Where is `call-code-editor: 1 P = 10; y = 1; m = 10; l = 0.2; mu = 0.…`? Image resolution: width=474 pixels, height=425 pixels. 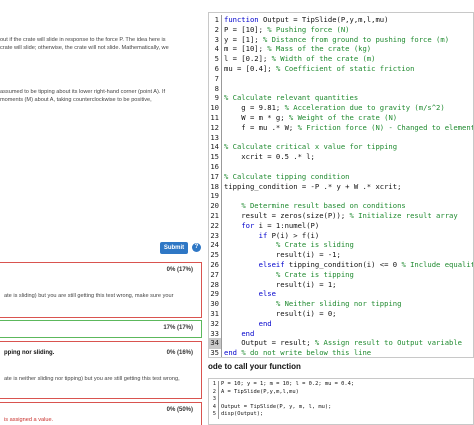
call-code-editor: 1 P = 10; y = 1; m = 10; l = 0.2; mu = 0.… is located at coordinates (341, 401).